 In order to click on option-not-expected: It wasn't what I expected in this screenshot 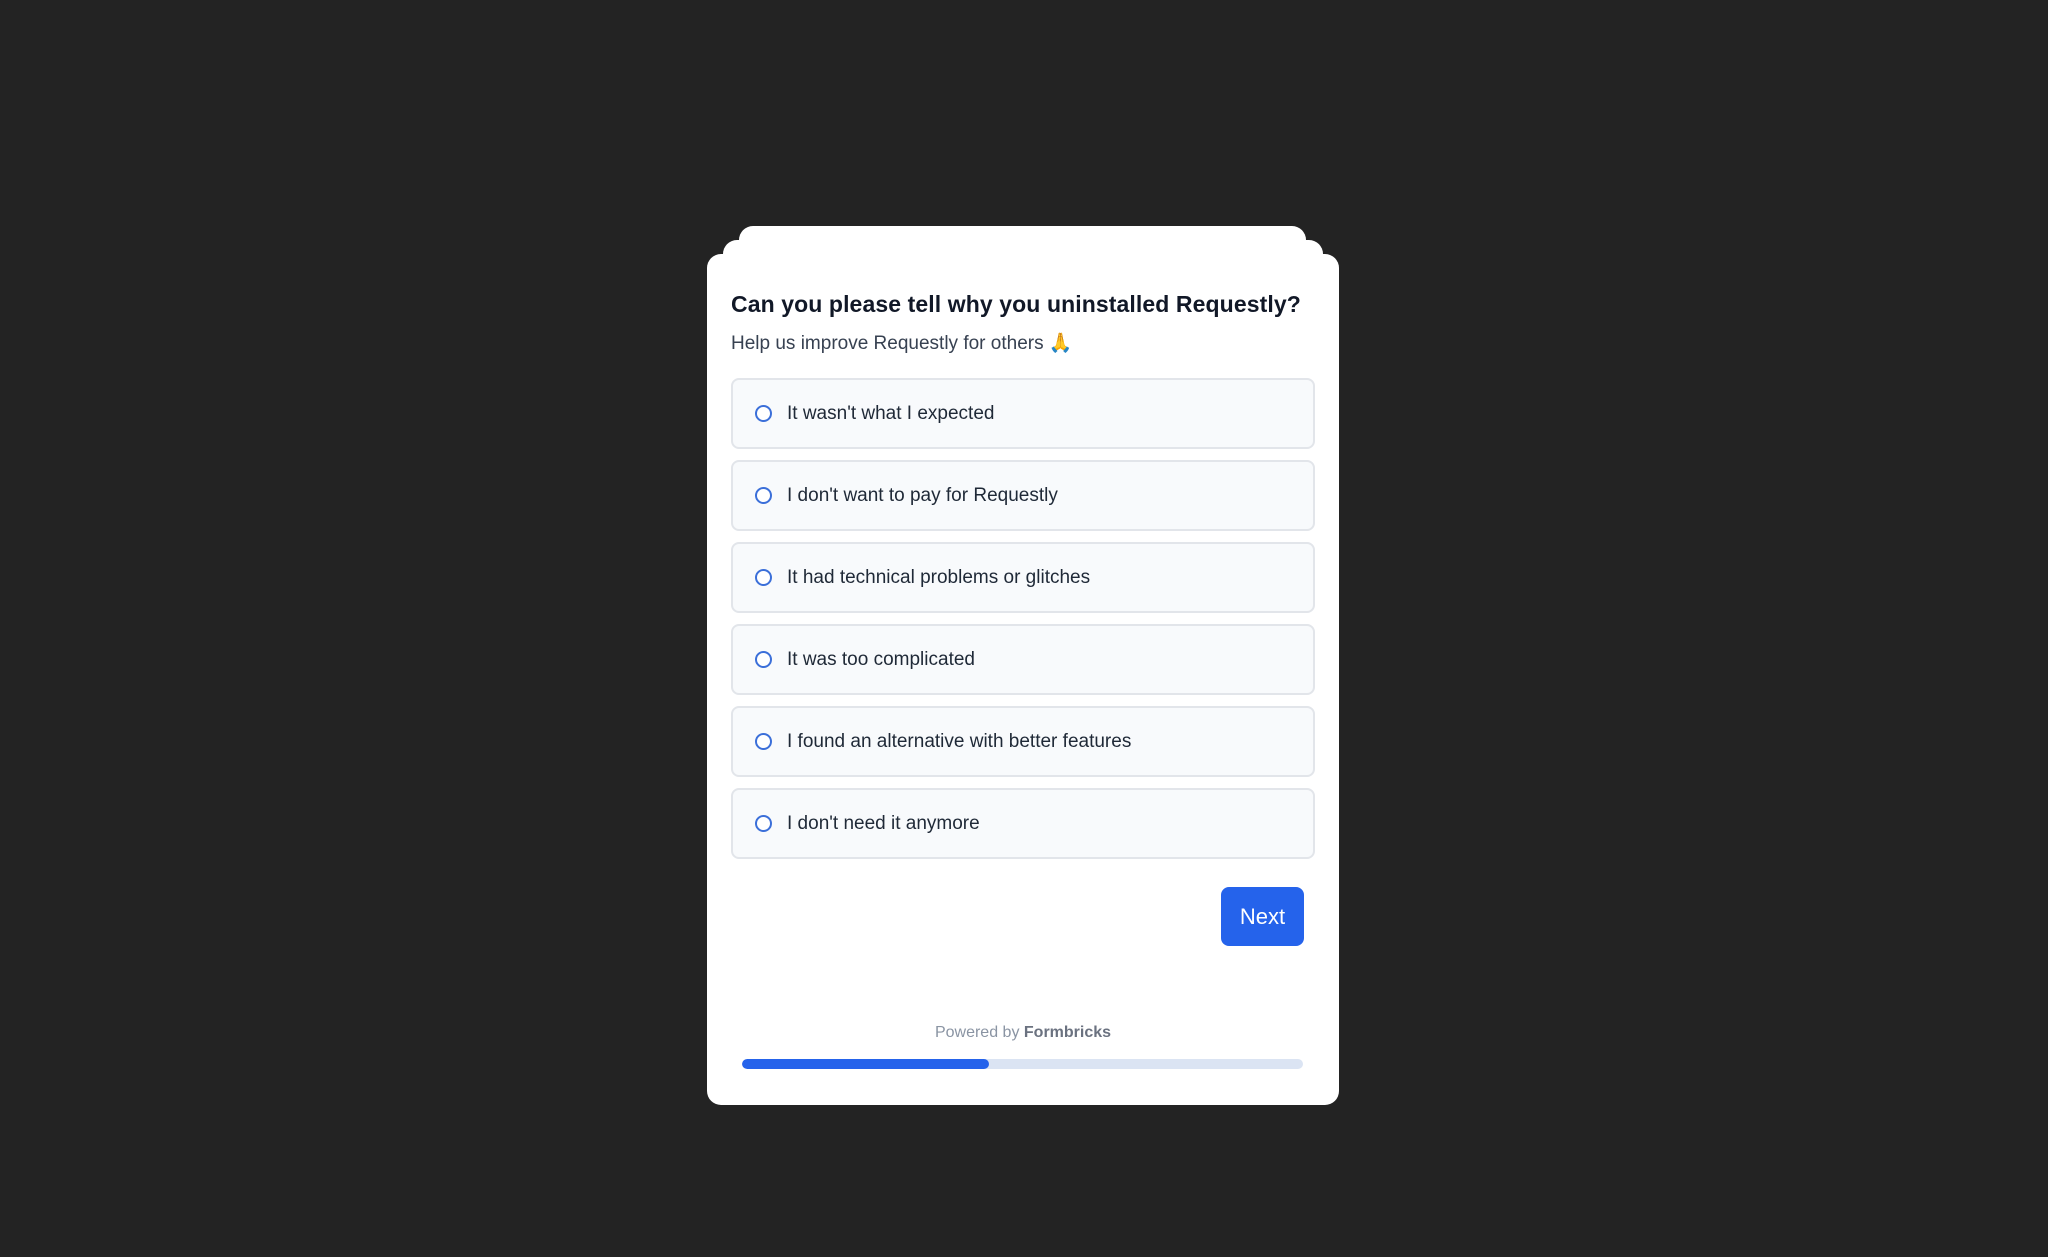, I will do `click(1023, 413)`.